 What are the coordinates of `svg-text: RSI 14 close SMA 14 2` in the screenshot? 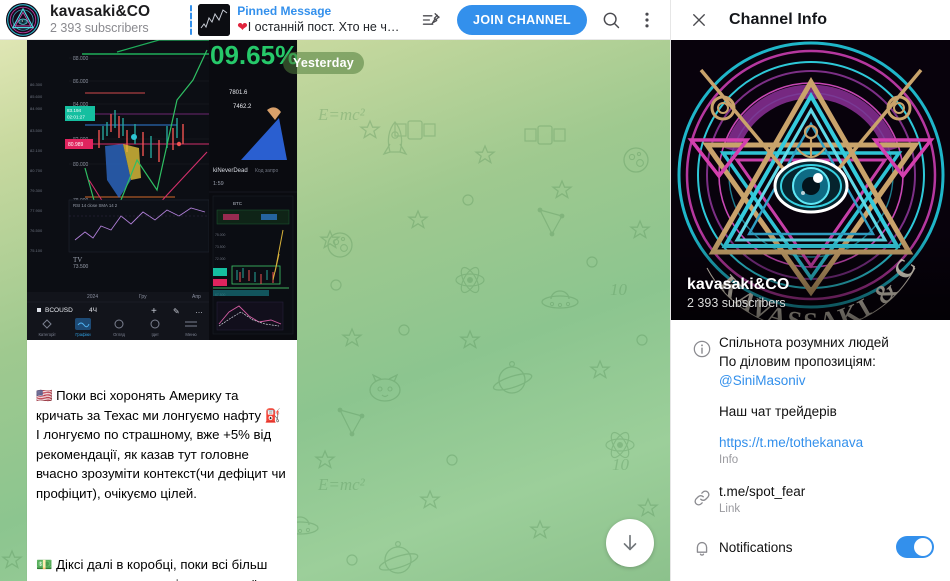 It's located at (95, 205).